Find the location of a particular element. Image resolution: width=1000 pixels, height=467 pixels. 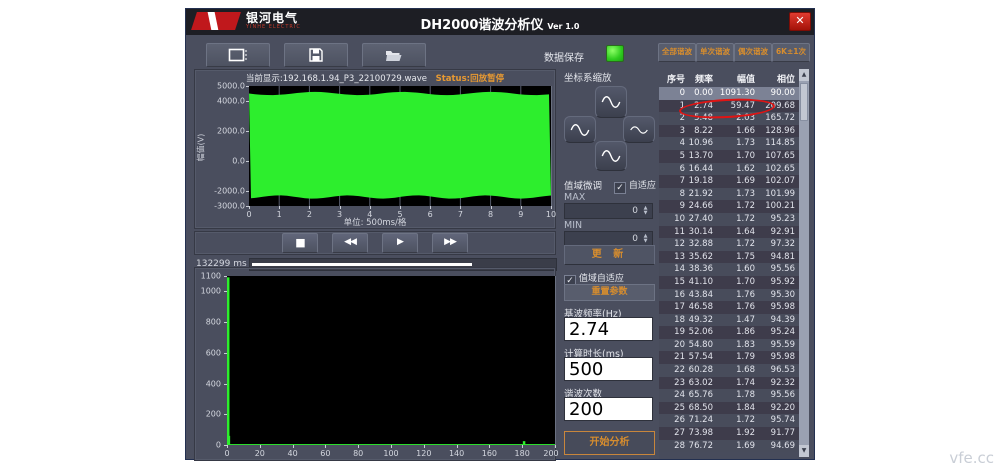

table-row: 19 52.06 1.86 95.24 is located at coordinates (729, 332).